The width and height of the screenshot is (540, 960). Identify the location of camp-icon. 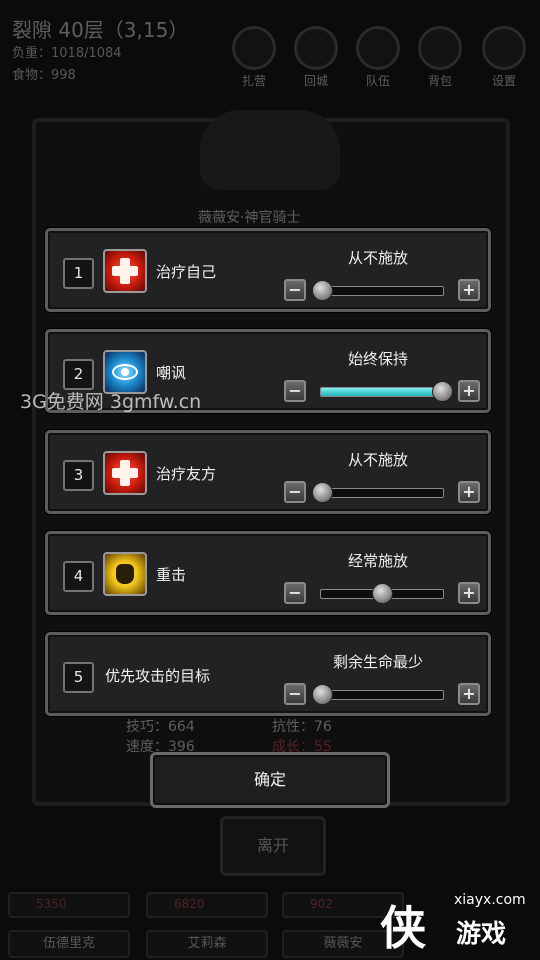
(254, 48).